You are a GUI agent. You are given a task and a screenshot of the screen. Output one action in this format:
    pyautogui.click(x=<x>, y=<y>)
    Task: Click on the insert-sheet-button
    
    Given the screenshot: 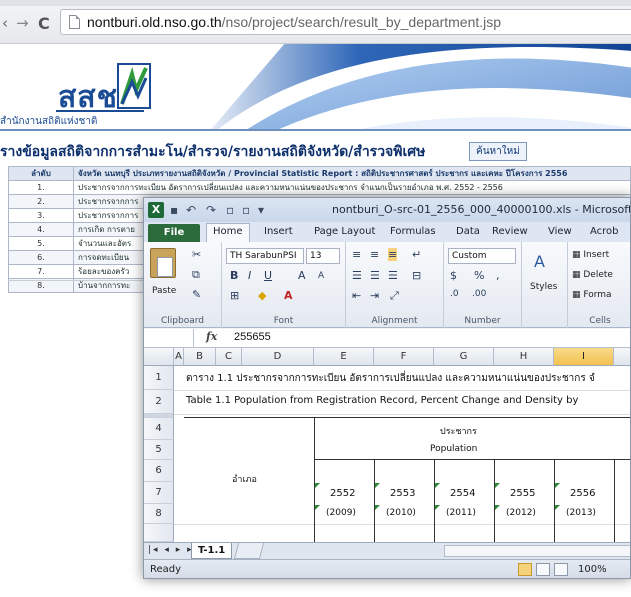 What is the action you would take?
    pyautogui.click(x=249, y=551)
    